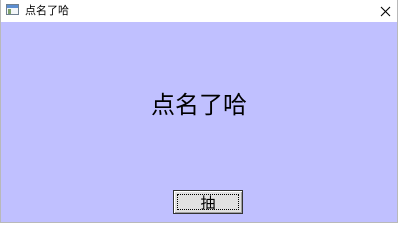 The image size is (398, 240). I want to click on draw-button-label: 抽, so click(208, 202).